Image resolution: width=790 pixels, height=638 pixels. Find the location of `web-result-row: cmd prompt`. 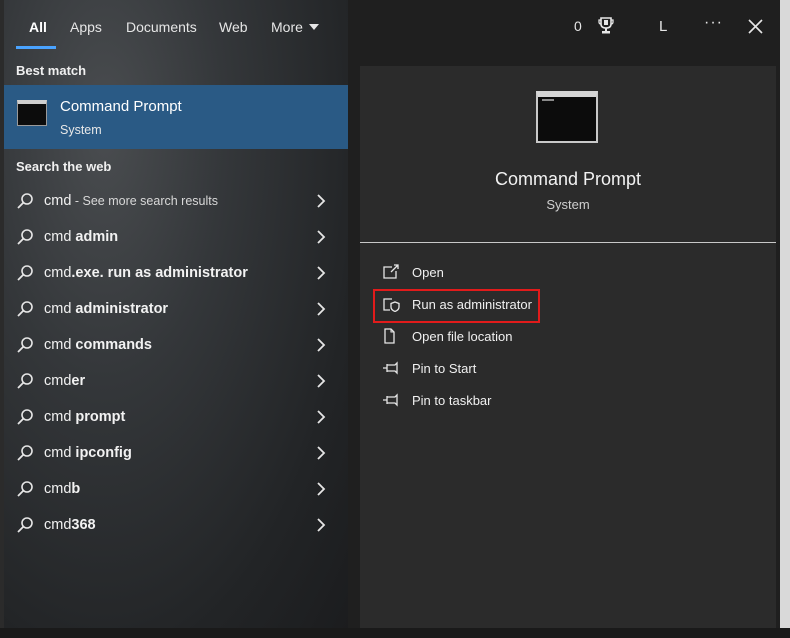

web-result-row: cmd prompt is located at coordinates (176, 417).